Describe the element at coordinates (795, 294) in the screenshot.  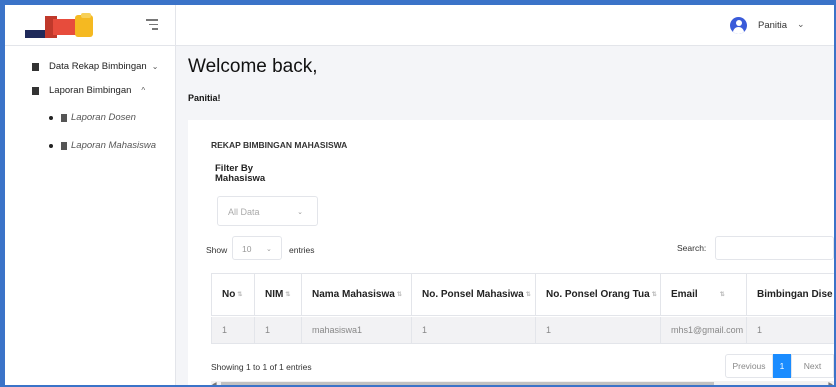
I see `column-header-label: Bimbingan Dise` at that location.